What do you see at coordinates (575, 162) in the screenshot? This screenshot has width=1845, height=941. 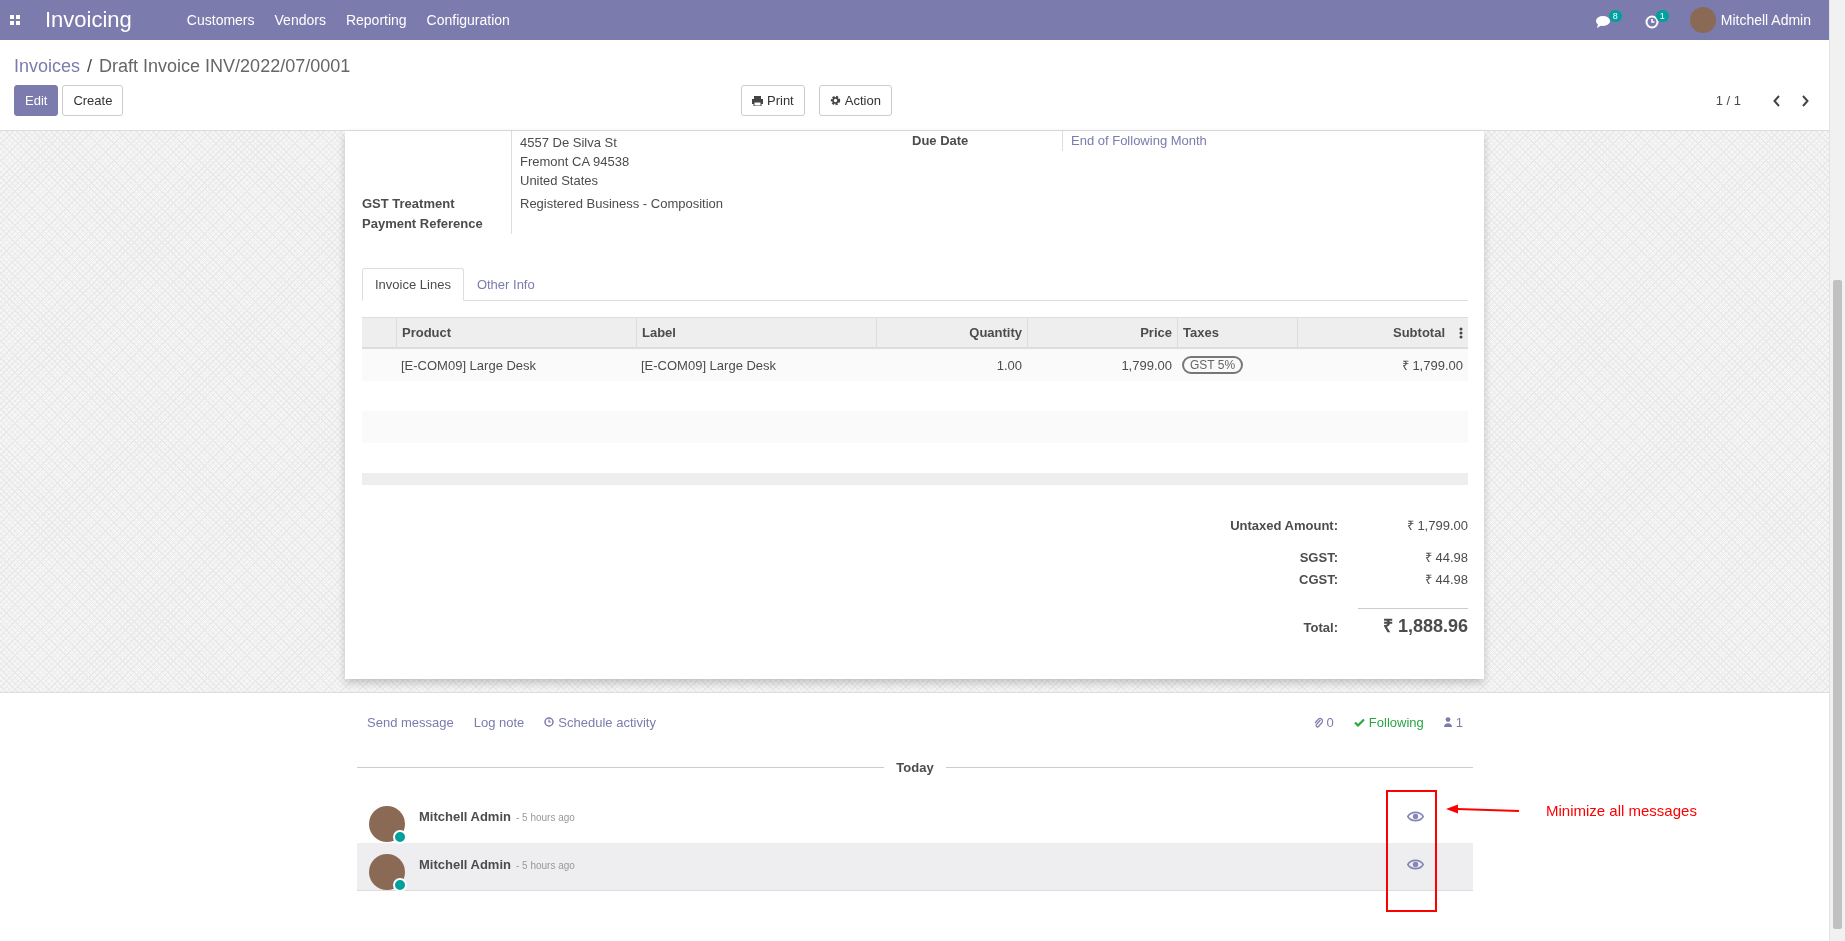 I see `address-line: Fremont CA 94538` at bounding box center [575, 162].